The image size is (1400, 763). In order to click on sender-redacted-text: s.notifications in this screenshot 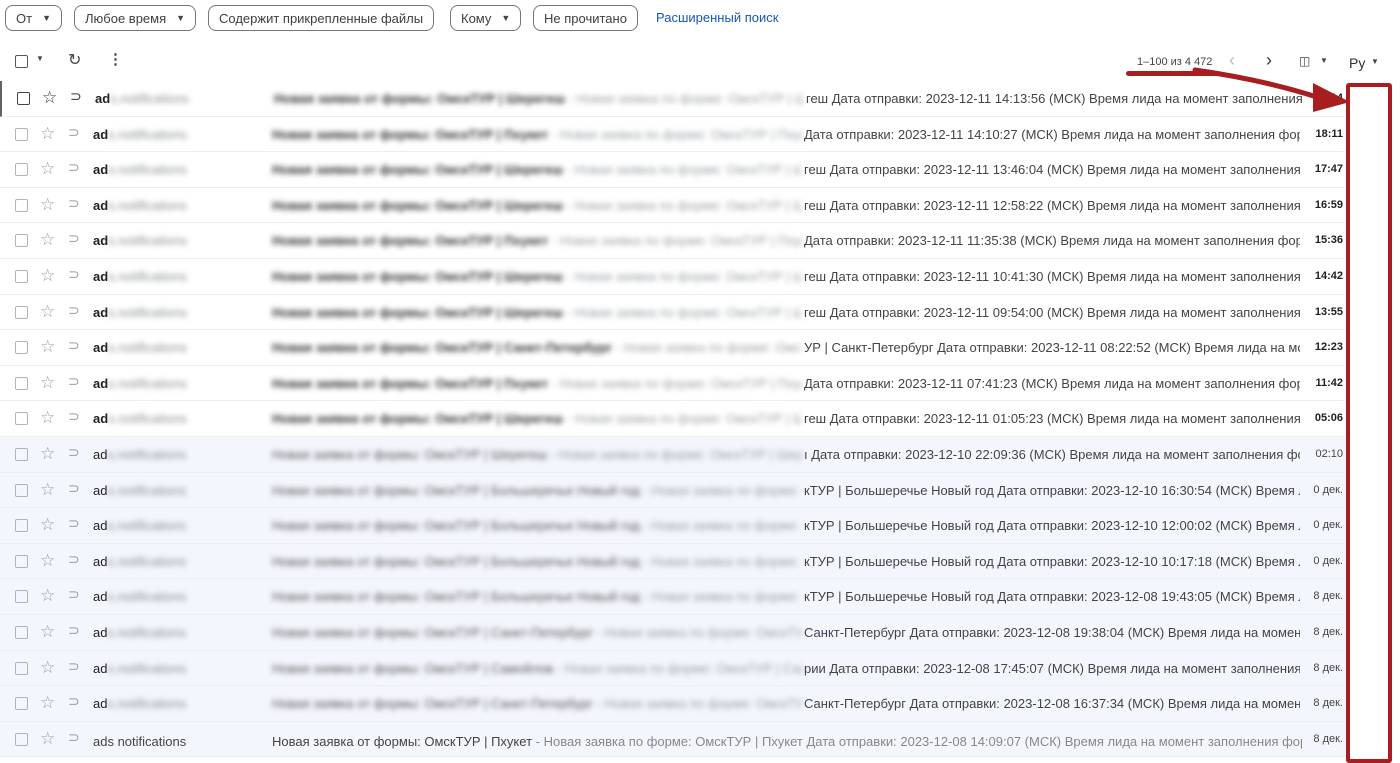, I will do `click(147, 561)`.